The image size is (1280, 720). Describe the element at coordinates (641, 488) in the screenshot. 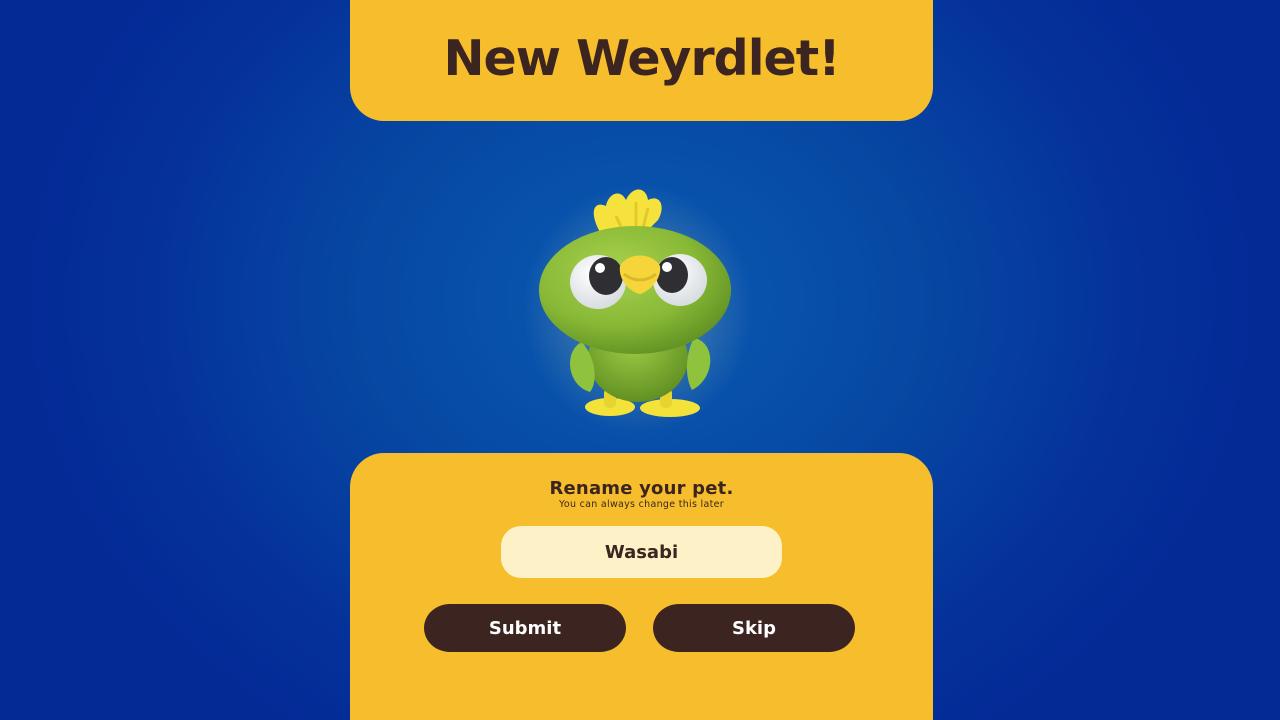

I see `rename-prompt: Rename your pet.` at that location.